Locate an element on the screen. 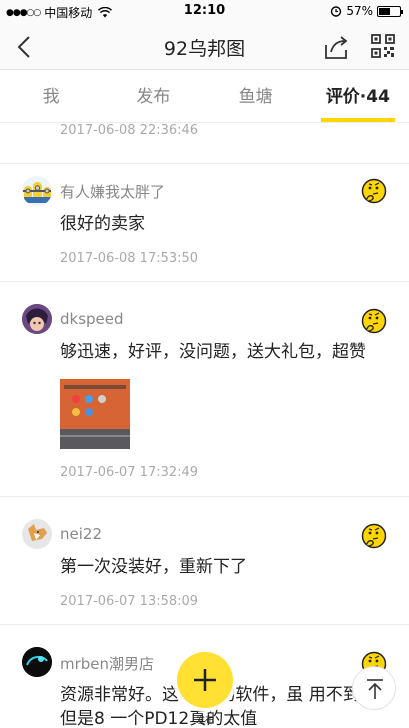  qr-code-button is located at coordinates (383, 46).